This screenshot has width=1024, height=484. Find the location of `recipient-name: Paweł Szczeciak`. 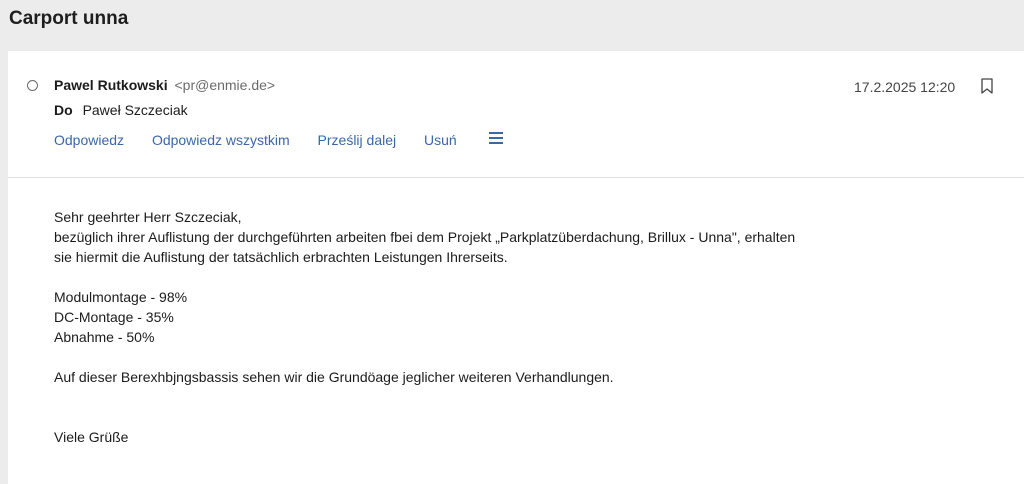

recipient-name: Paweł Szczeciak is located at coordinates (135, 110).